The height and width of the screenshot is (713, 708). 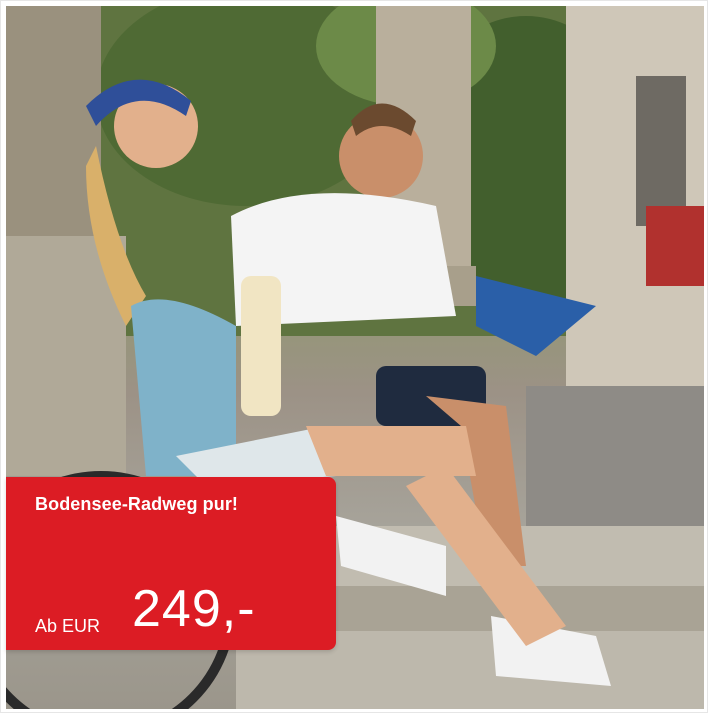 What do you see at coordinates (194, 609) in the screenshot?
I see `price-value: 249,-` at bounding box center [194, 609].